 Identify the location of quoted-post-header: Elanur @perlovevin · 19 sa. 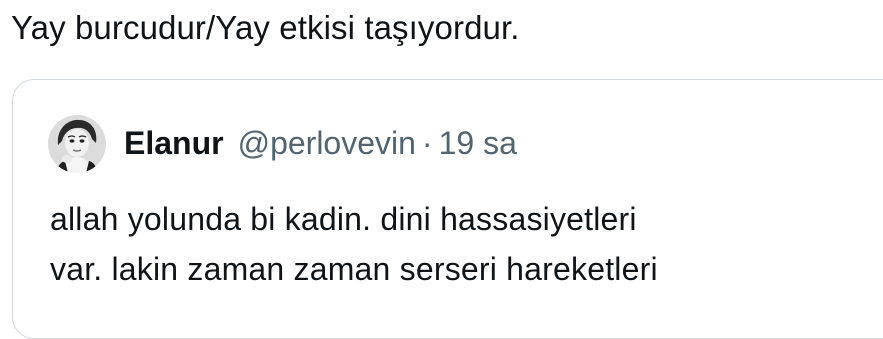
(320, 143).